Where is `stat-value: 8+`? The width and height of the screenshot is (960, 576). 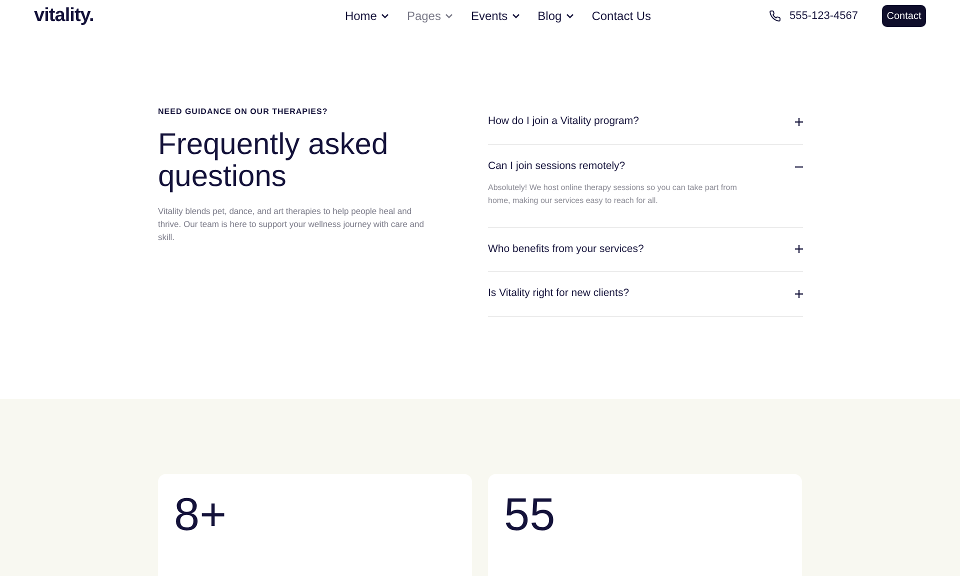 stat-value: 8+ is located at coordinates (200, 514).